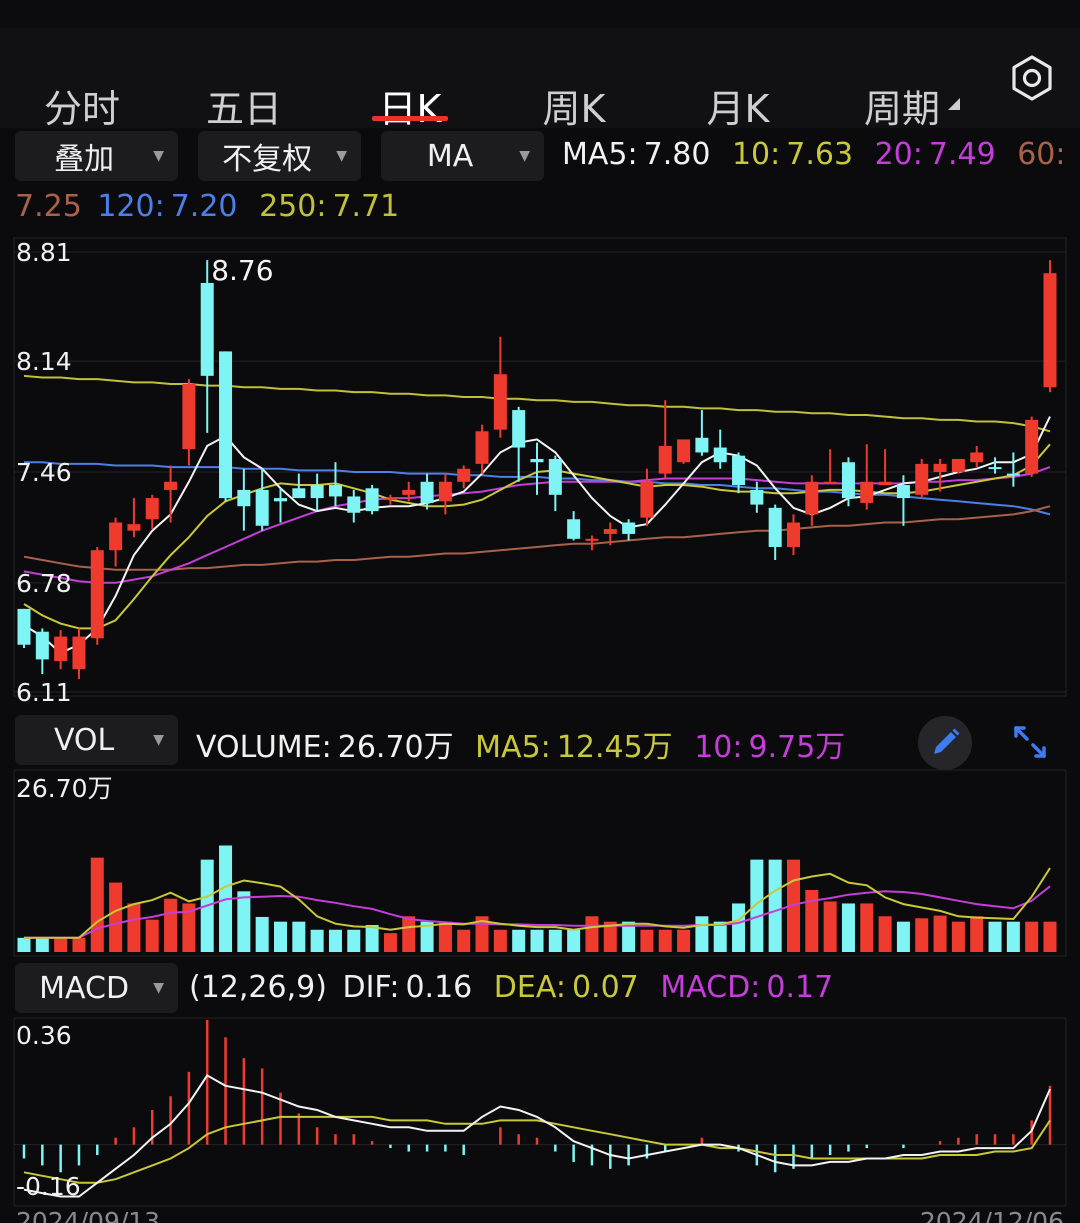 The height and width of the screenshot is (1223, 1080). I want to click on ma250-line, so click(537, 403).